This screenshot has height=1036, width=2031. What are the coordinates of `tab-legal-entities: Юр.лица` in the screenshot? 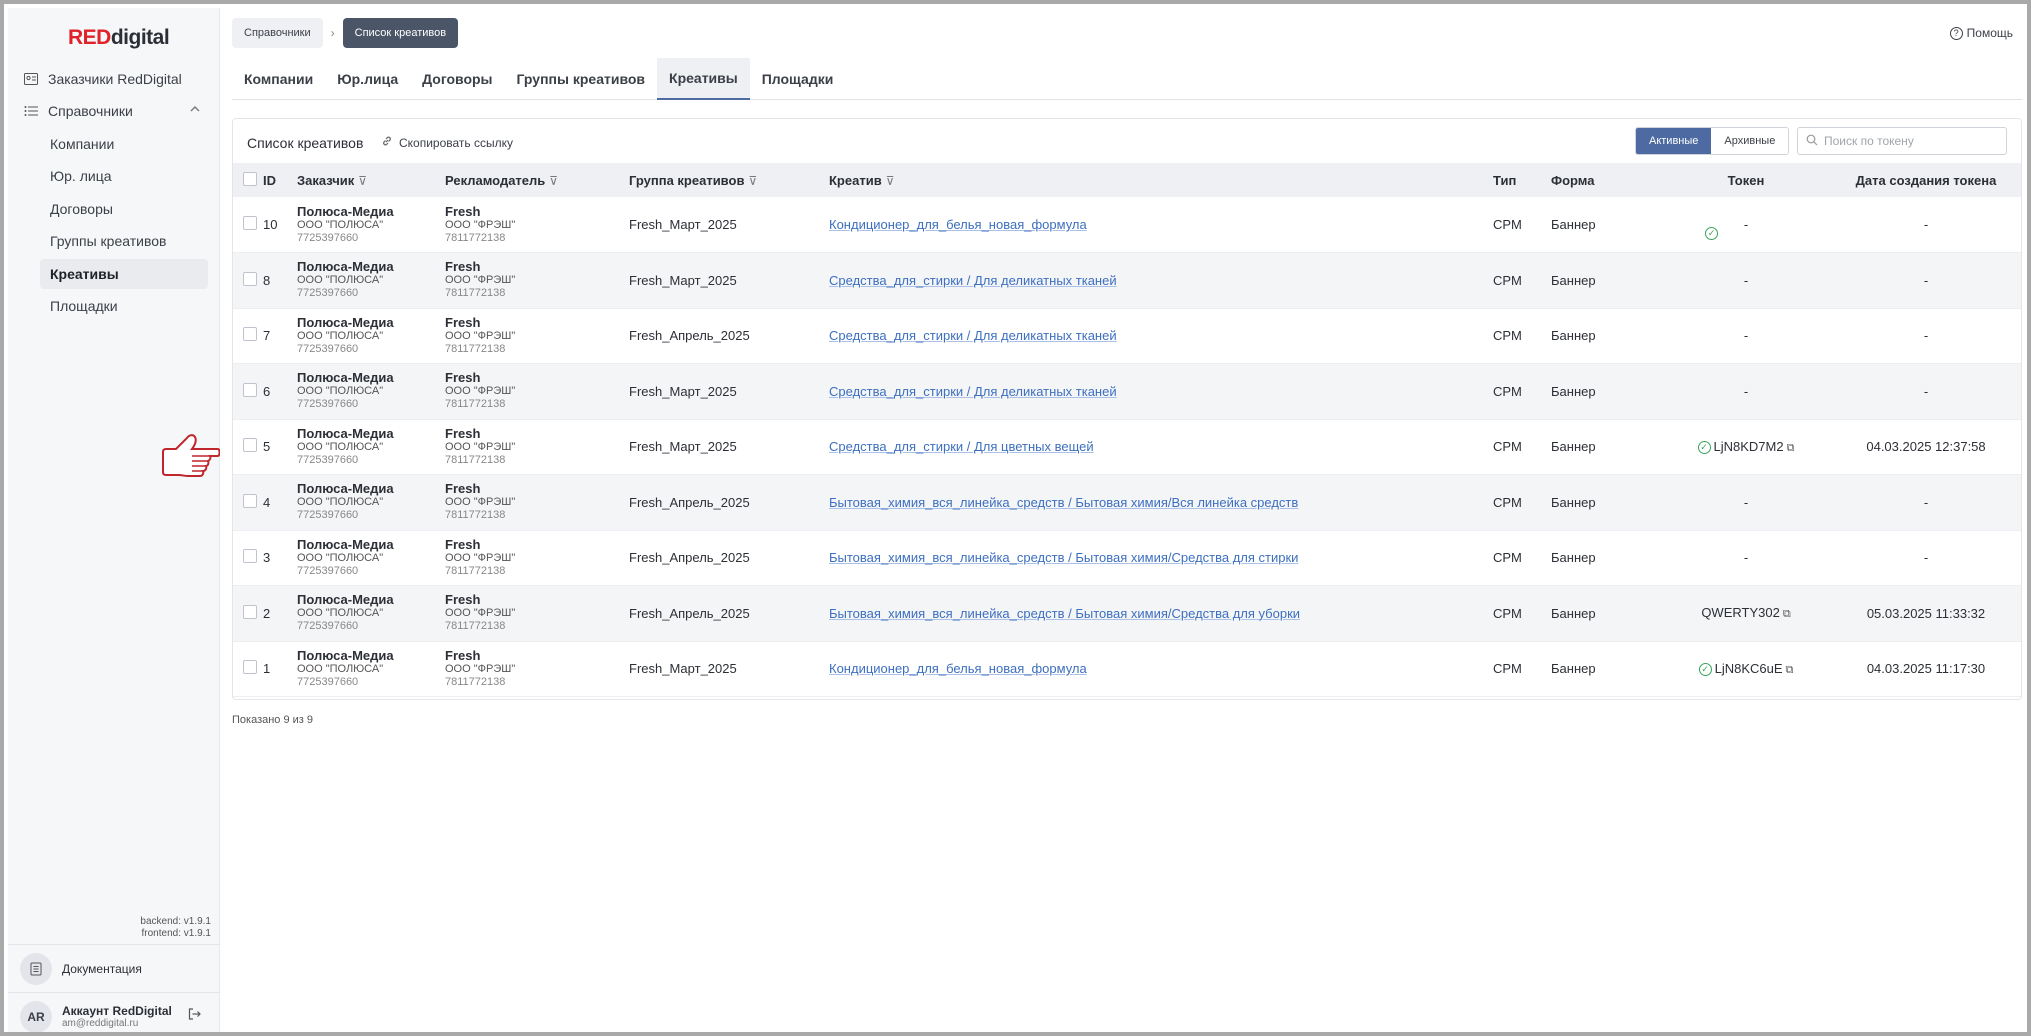 It's located at (367, 79).